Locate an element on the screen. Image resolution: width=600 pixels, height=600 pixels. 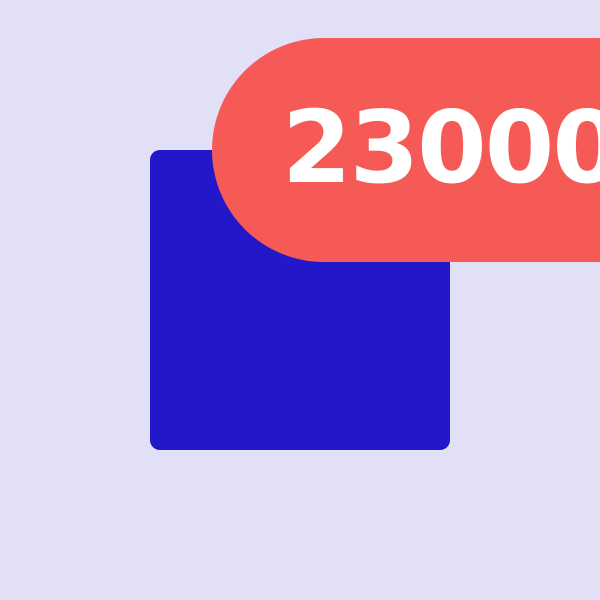
badge-count: 23000 is located at coordinates (441, 147).